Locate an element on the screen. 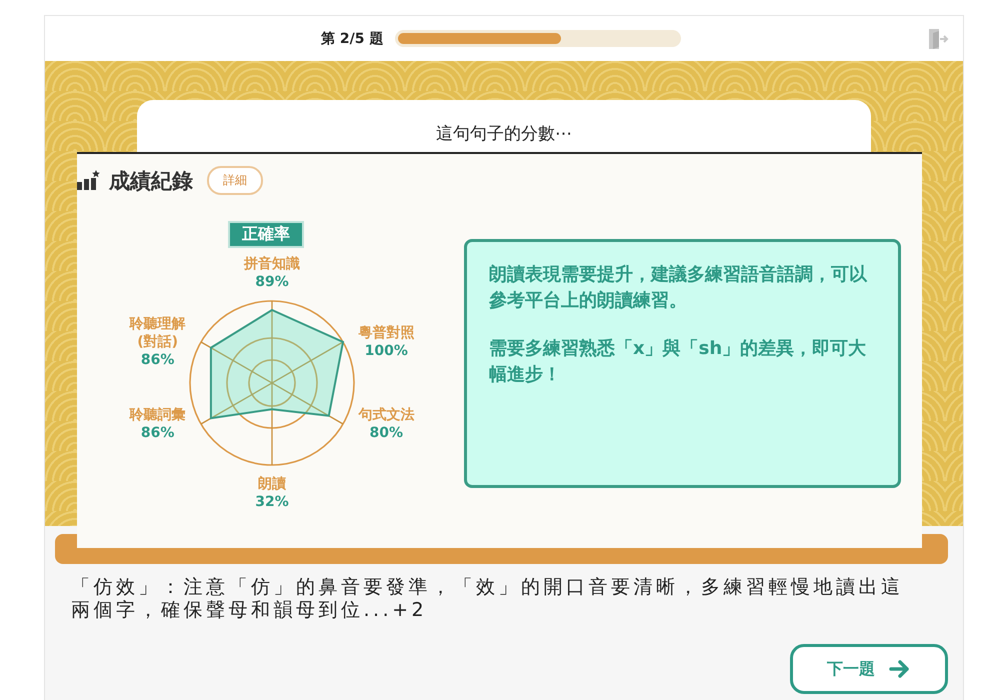  accuracy-label: 正確率 is located at coordinates (266, 234).